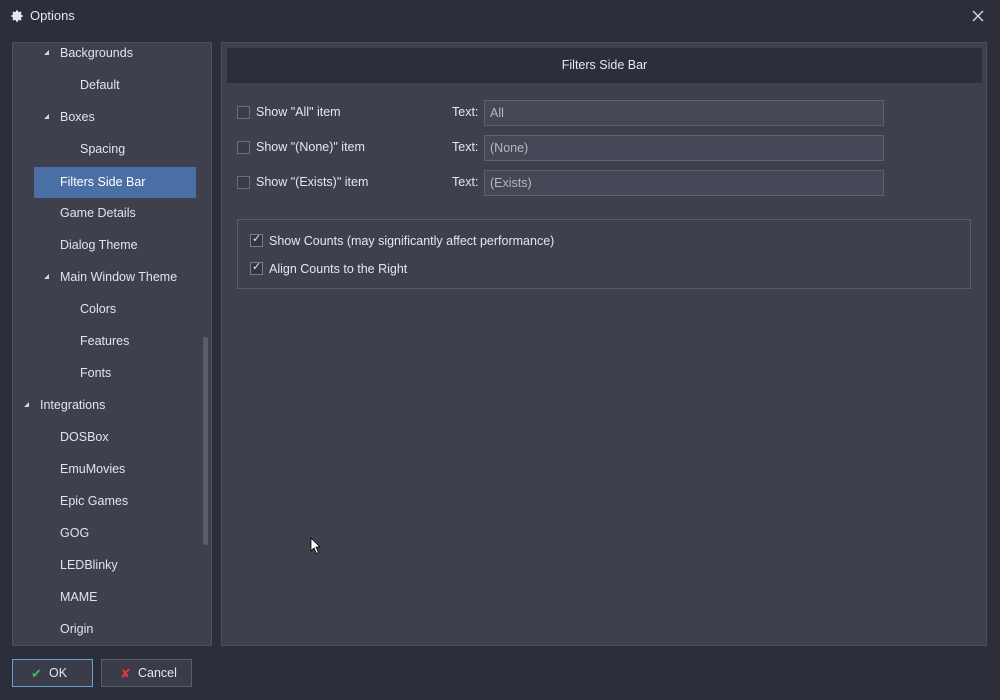 This screenshot has height=700, width=1000. I want to click on tree-item-label: MAME, so click(79, 597).